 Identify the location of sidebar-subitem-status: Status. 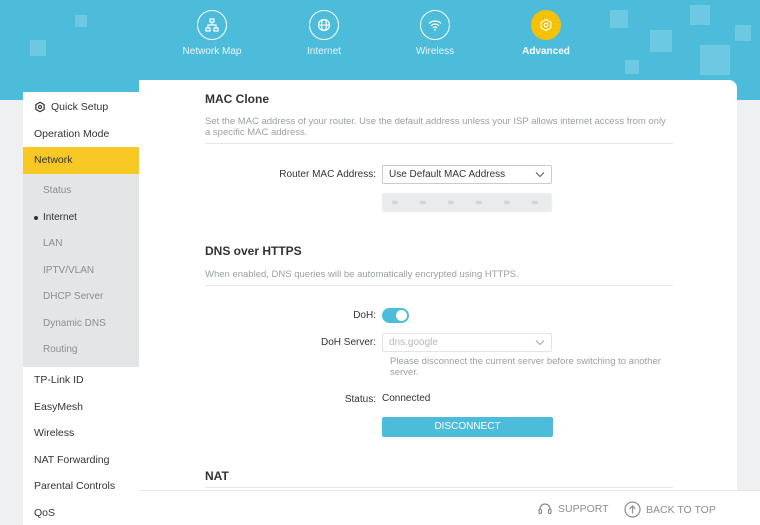
(81, 191).